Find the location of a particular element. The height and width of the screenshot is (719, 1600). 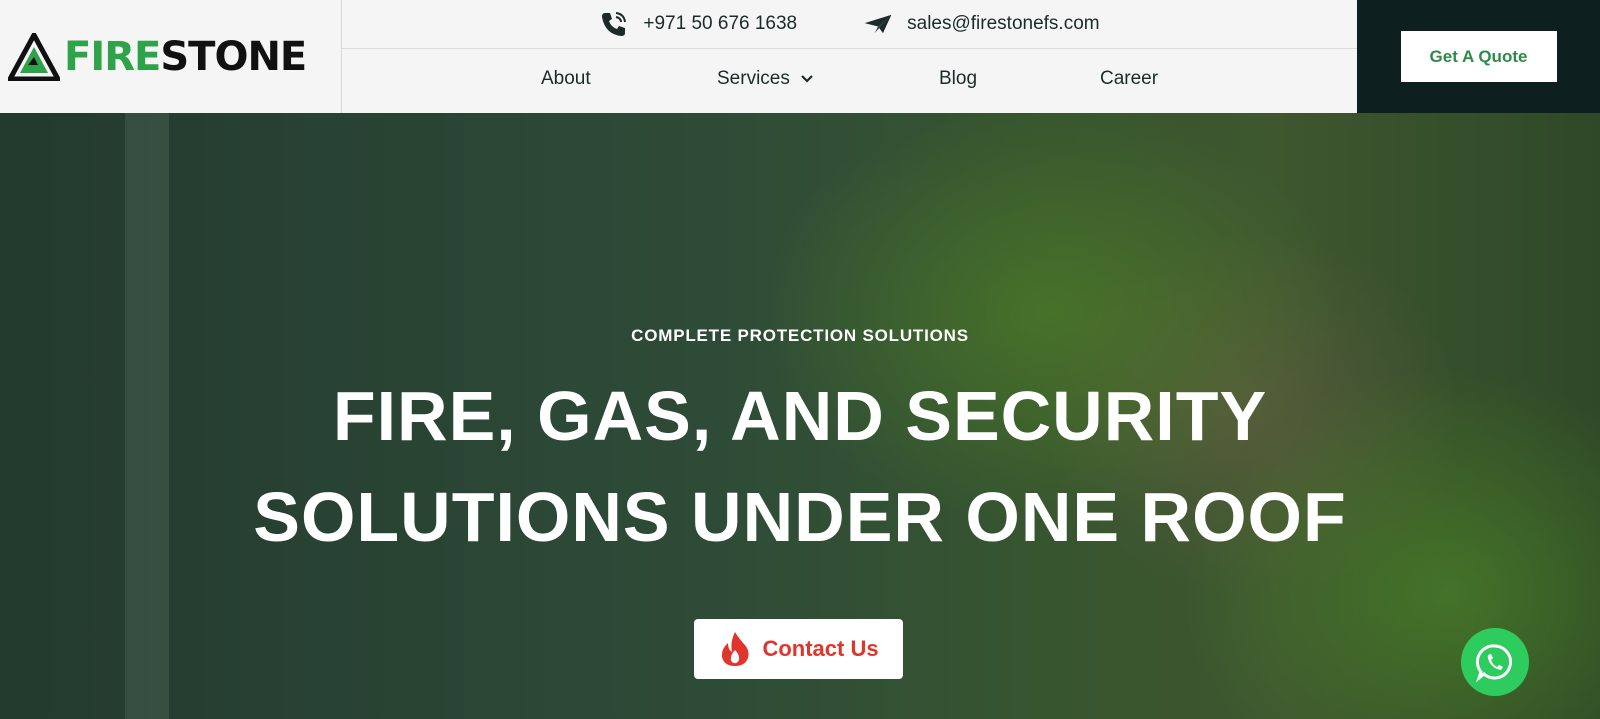

nav-career: Career is located at coordinates (1129, 79).